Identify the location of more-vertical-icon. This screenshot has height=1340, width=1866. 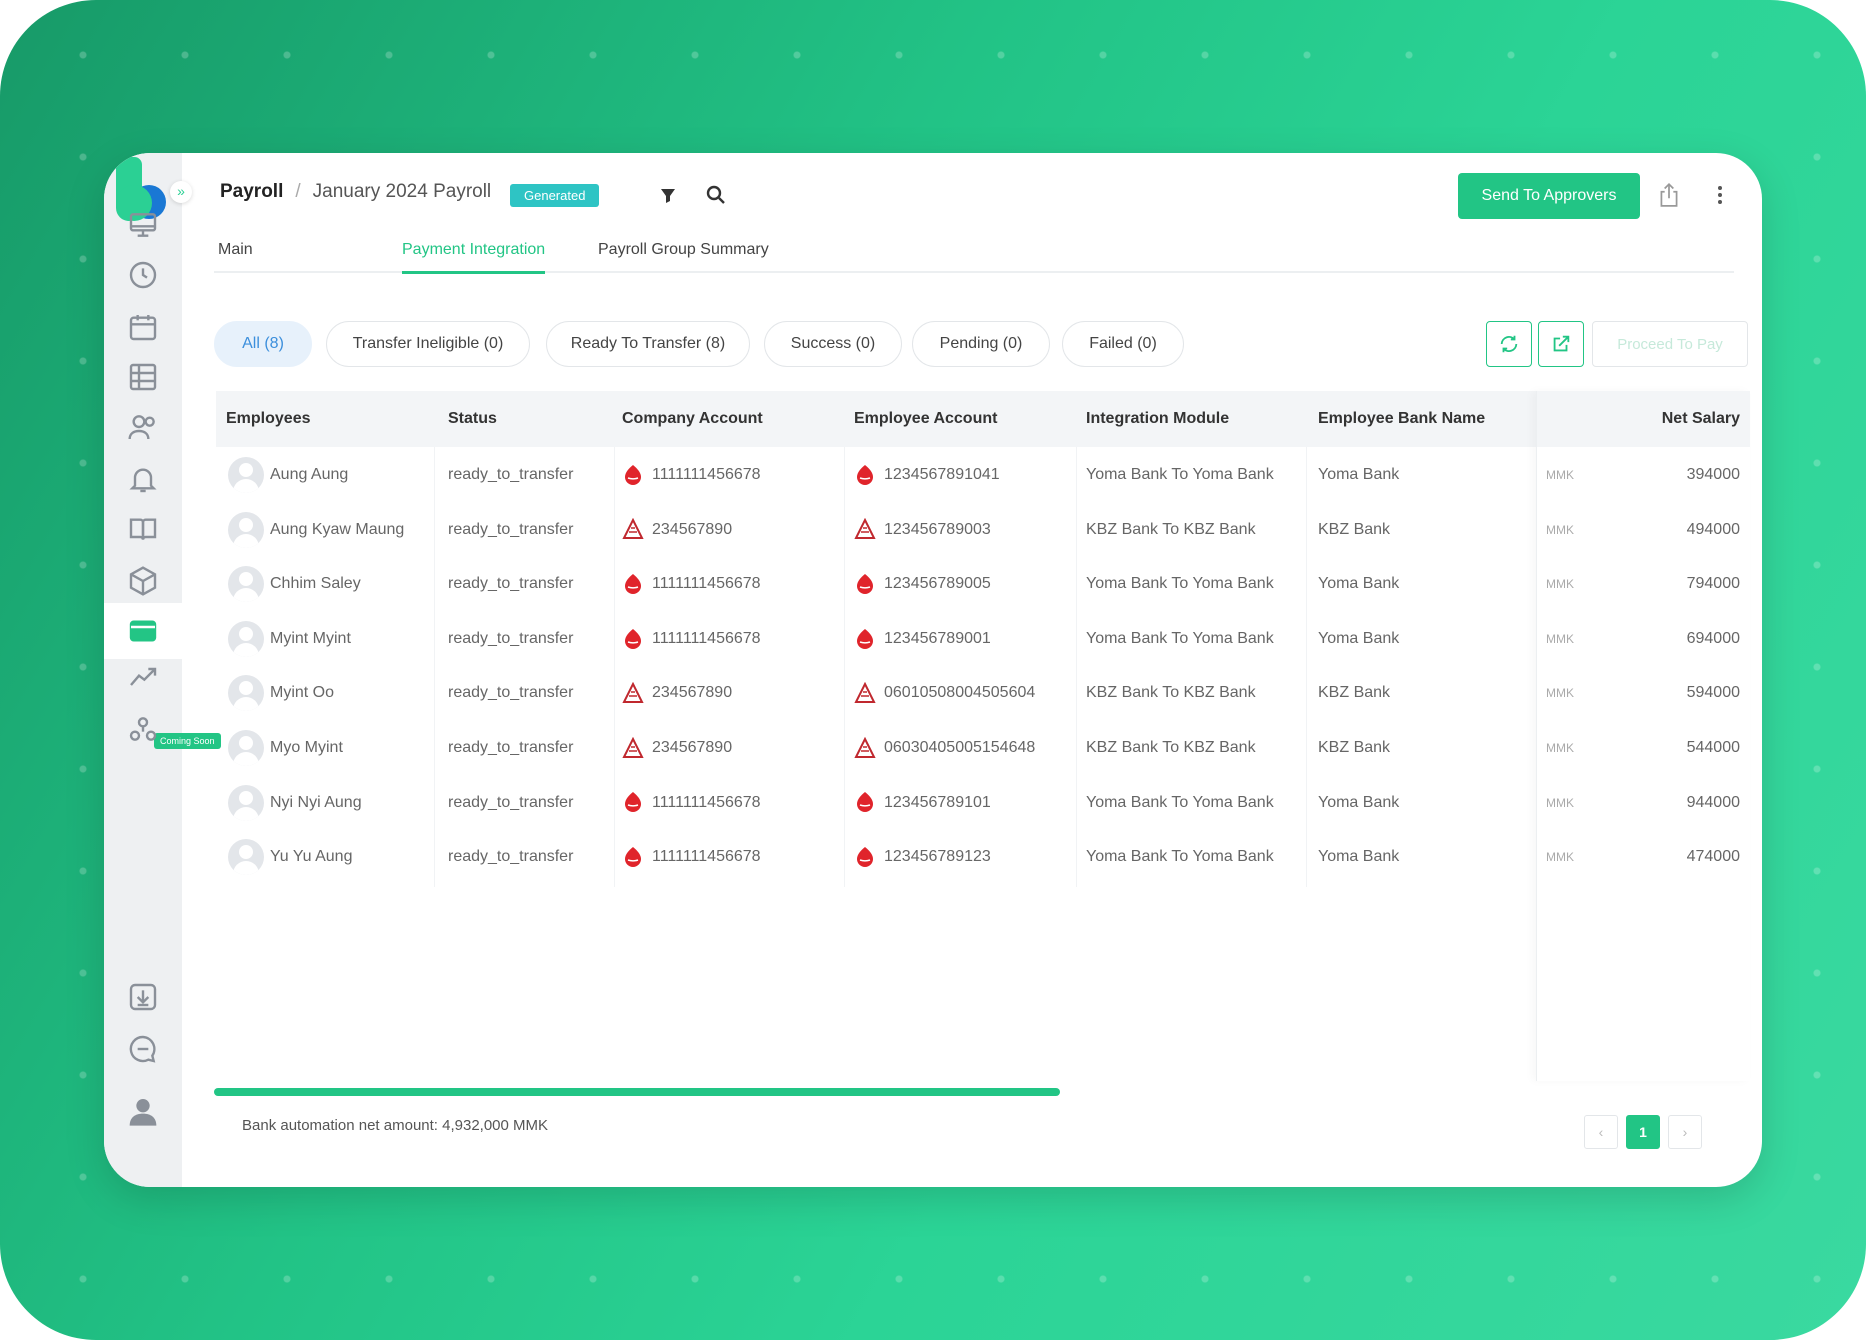
(1720, 195).